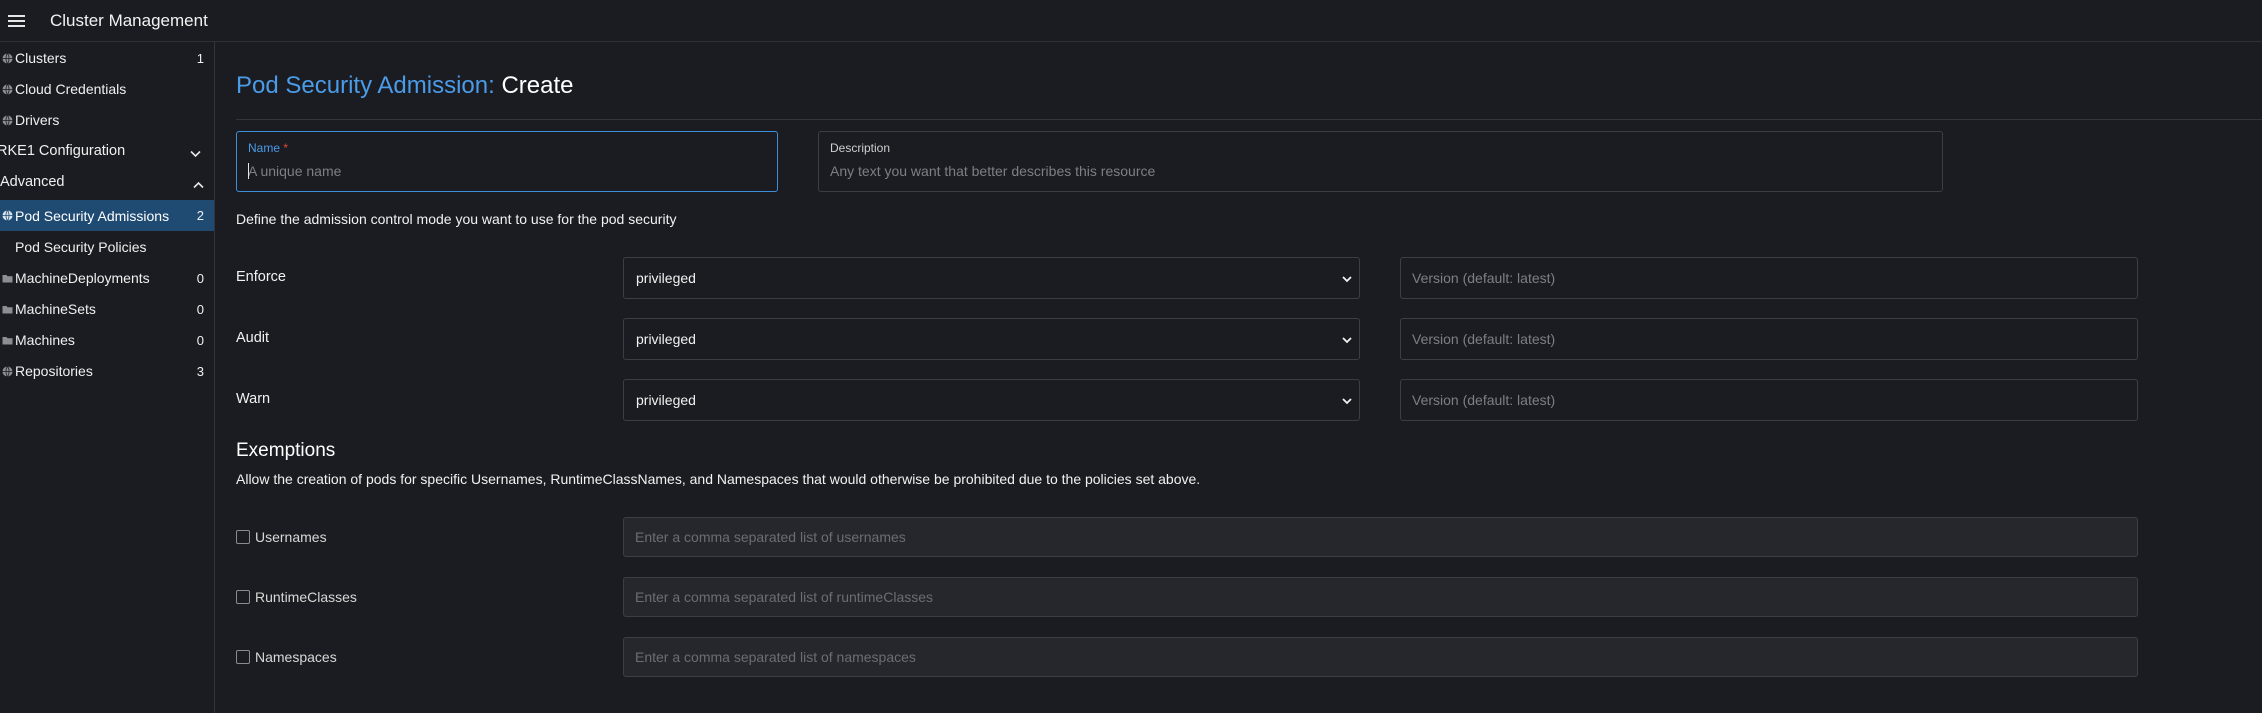 This screenshot has width=2262, height=713. I want to click on audit-version-field, so click(1769, 339).